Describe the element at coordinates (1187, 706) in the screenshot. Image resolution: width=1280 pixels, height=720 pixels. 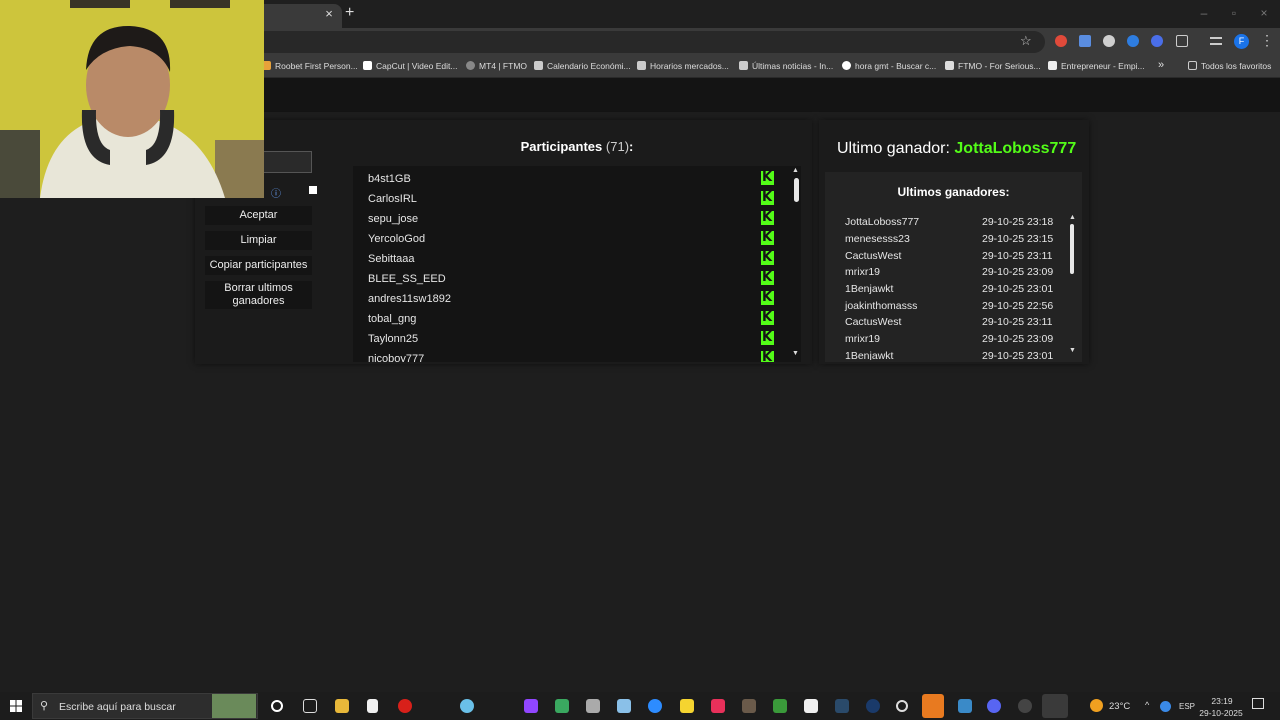
I see `language-indicator: ESP` at that location.